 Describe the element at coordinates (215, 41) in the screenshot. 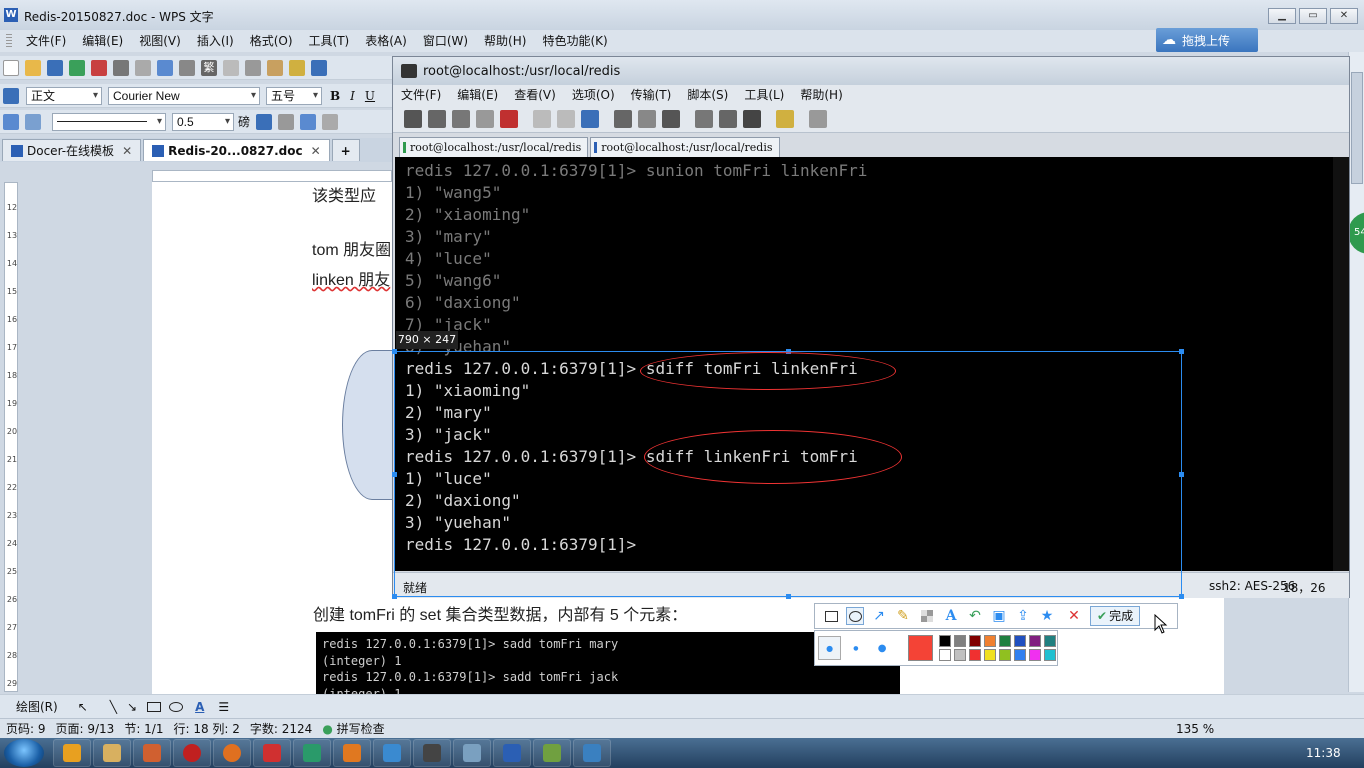

I see `menu-insert: 插入(I)` at that location.